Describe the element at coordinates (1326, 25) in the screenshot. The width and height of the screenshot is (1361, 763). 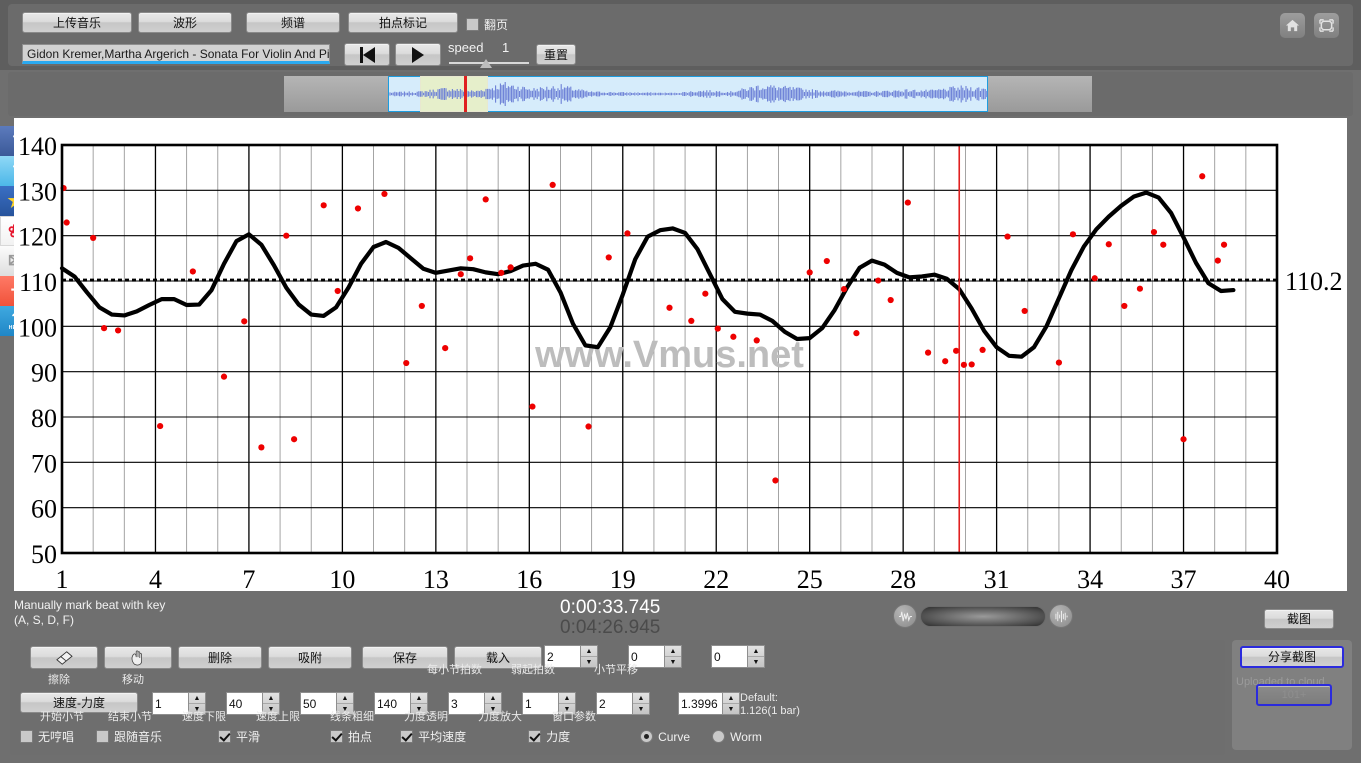
I see `fullscreen-icon` at that location.